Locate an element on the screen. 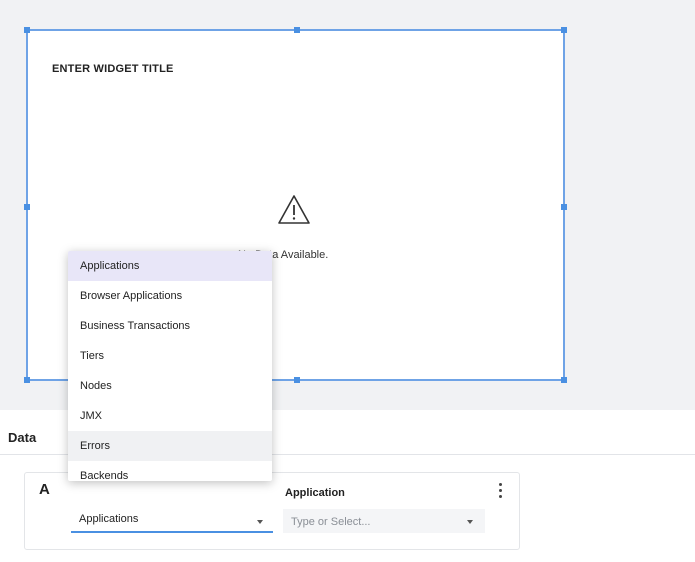 The image size is (695, 562). resize-handle-top-left is located at coordinates (27, 30).